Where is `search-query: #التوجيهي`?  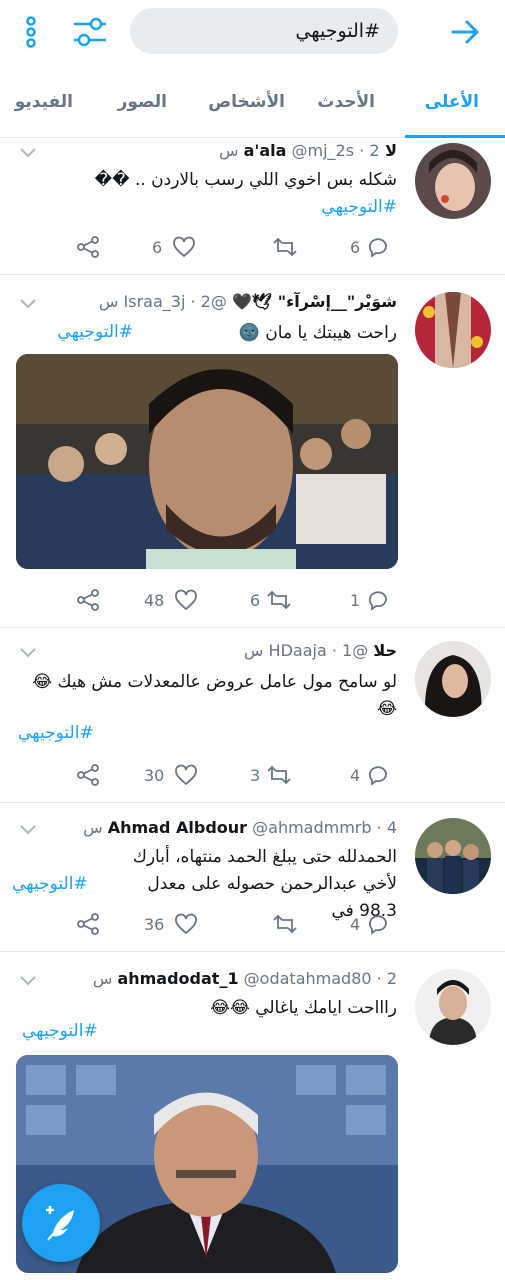 search-query: #التوجيهي is located at coordinates (337, 31).